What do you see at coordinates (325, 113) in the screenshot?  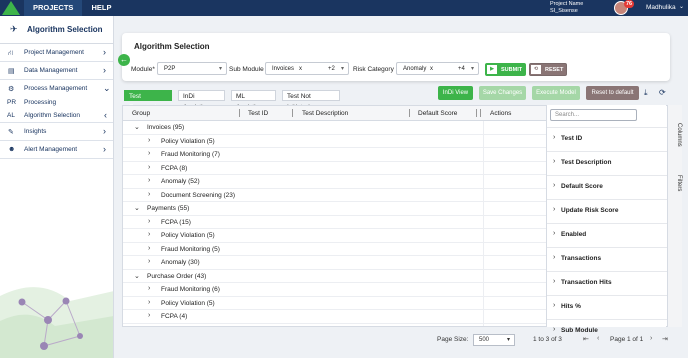 I see `col-header-test-description: Test Description` at bounding box center [325, 113].